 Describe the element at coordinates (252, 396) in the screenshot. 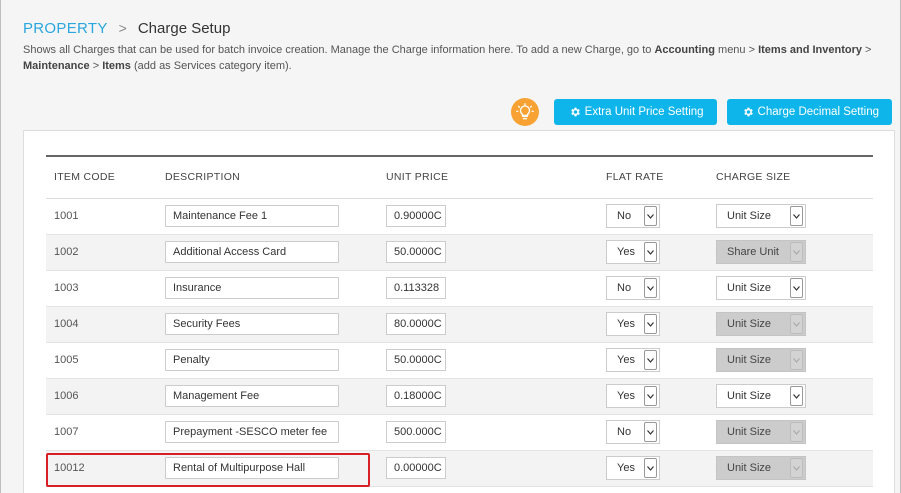

I see `description-input: Management Fee` at that location.